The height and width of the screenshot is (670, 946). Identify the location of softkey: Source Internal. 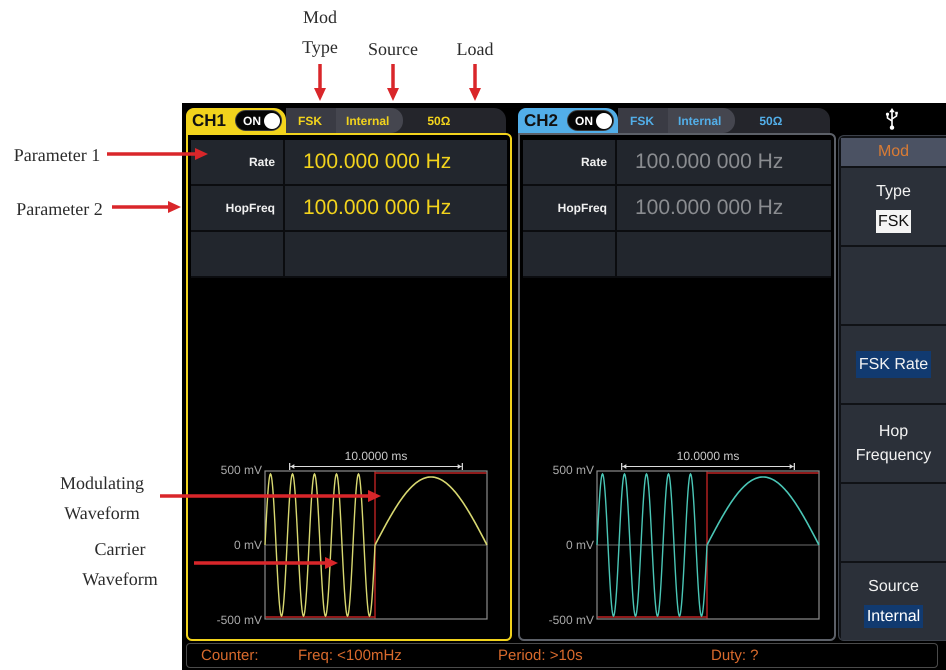
(893, 601).